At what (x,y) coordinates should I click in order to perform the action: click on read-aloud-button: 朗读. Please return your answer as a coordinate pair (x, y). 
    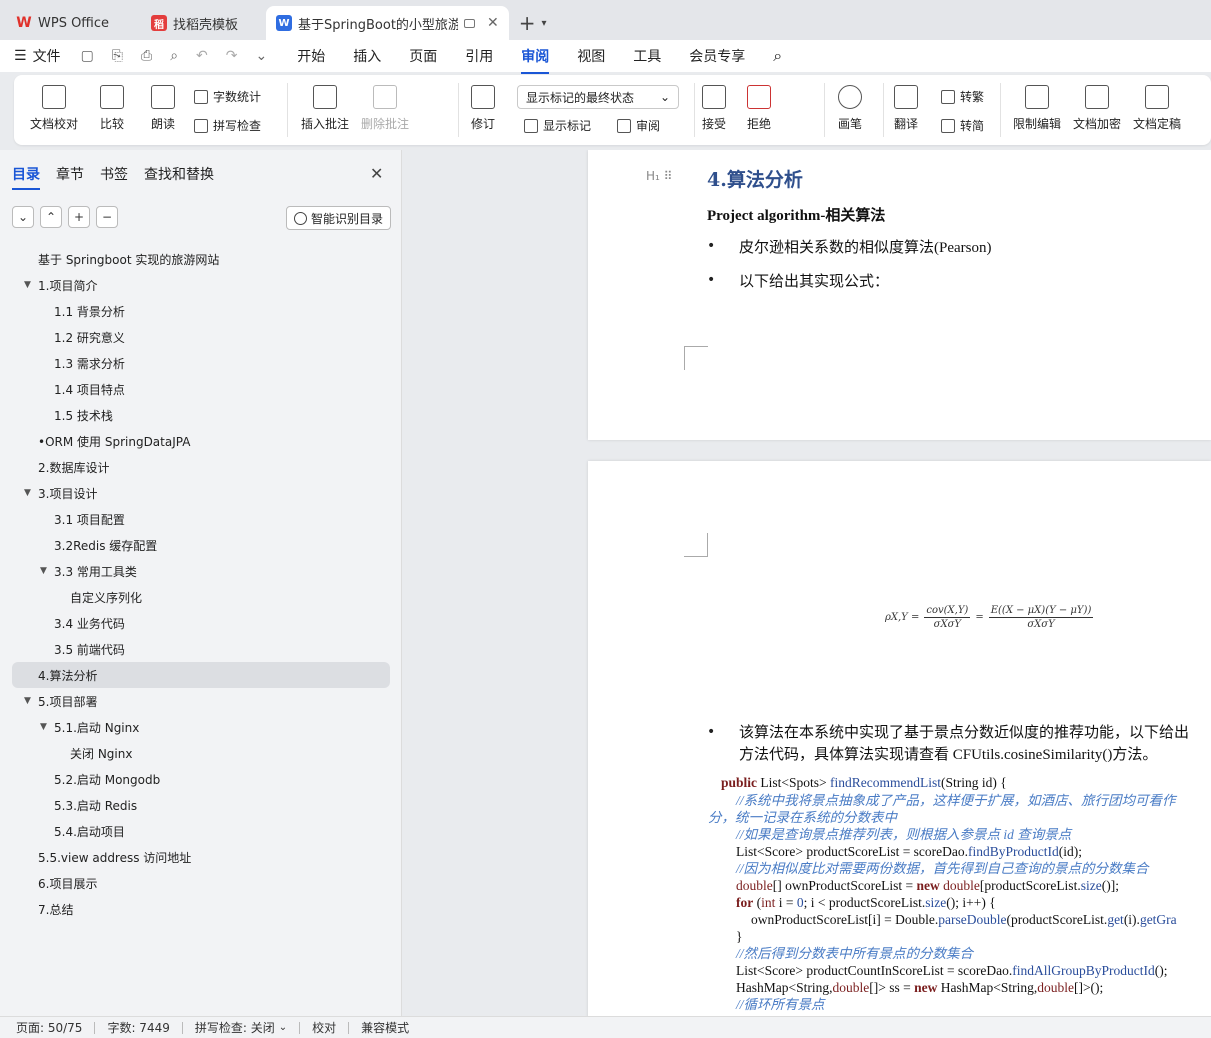
    Looking at the image, I should click on (163, 108).